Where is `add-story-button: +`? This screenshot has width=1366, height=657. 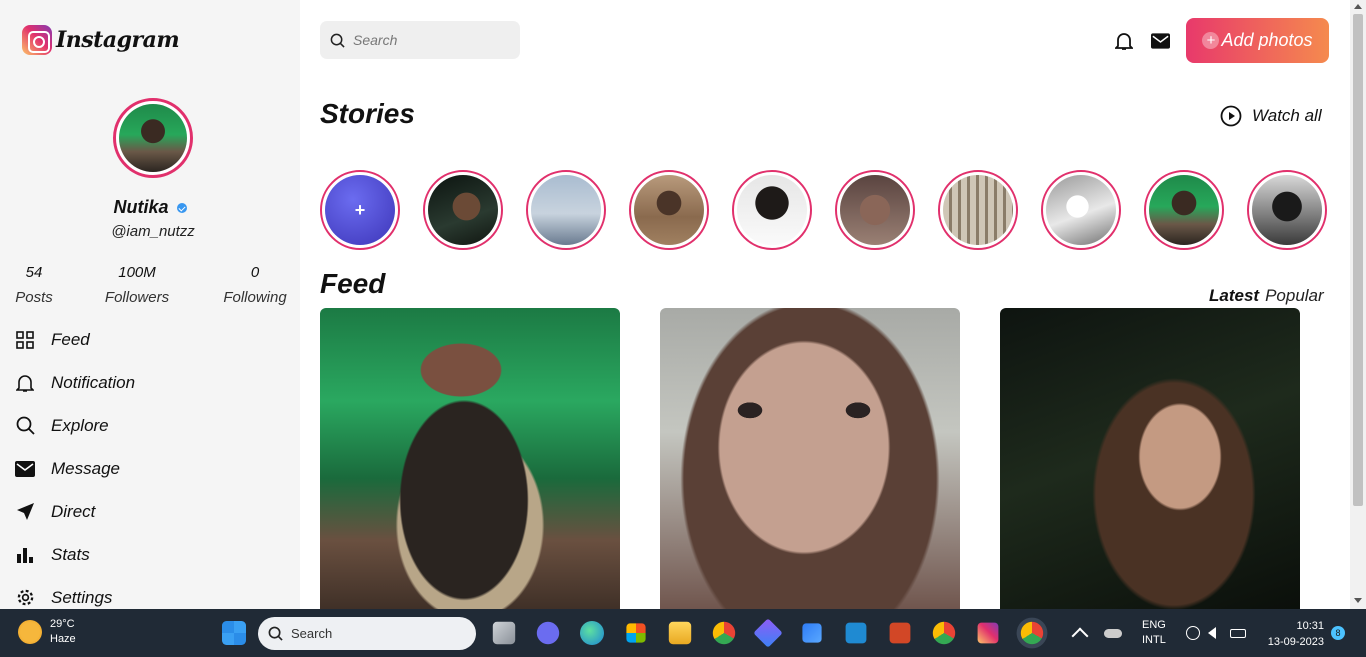 add-story-button: + is located at coordinates (360, 210).